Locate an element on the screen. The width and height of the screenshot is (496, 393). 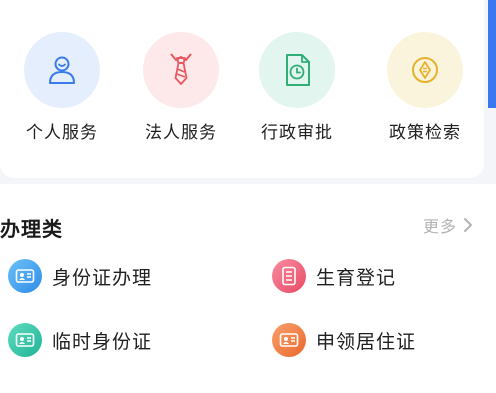
item-id-card: 身份证办理 is located at coordinates (80, 276).